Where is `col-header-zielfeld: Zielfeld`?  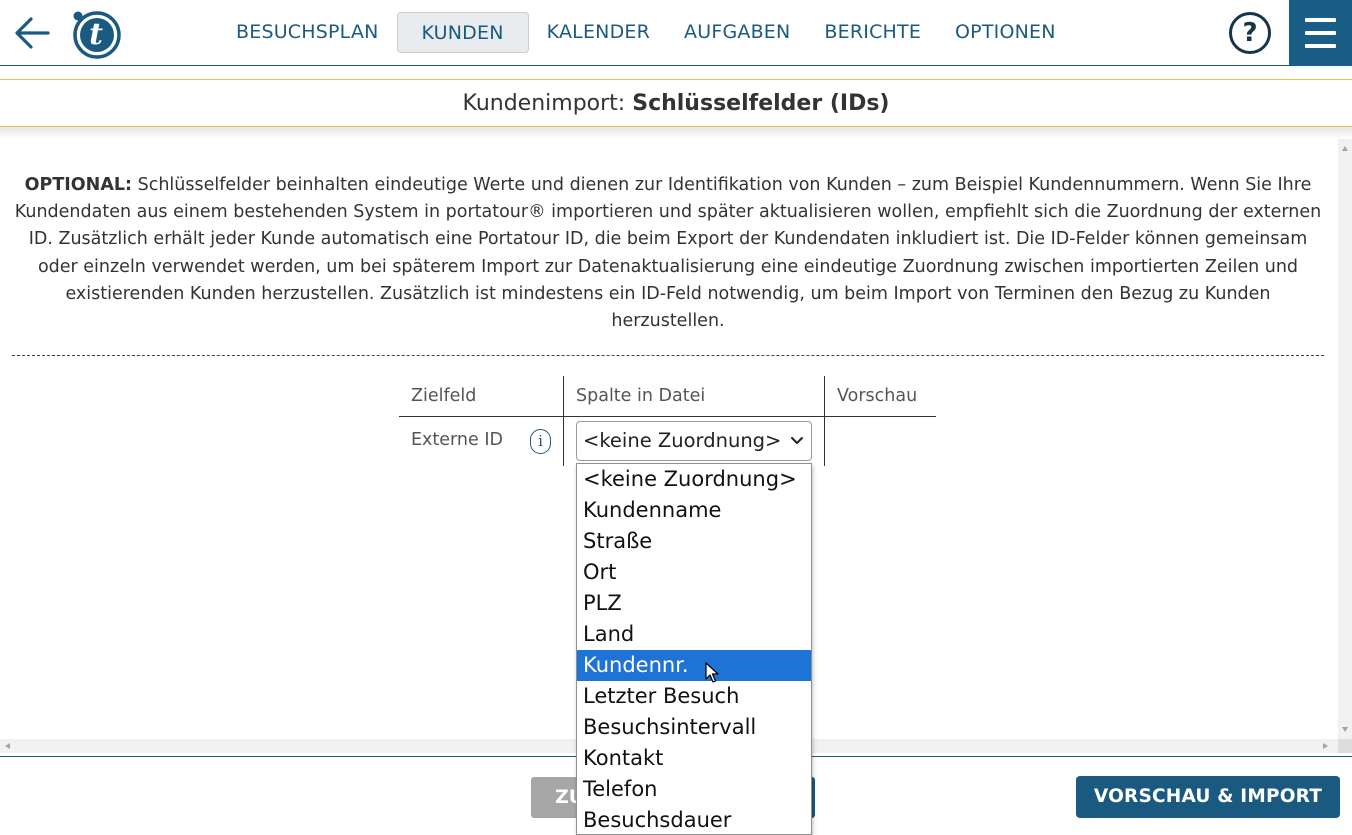 col-header-zielfeld: Zielfeld is located at coordinates (444, 396).